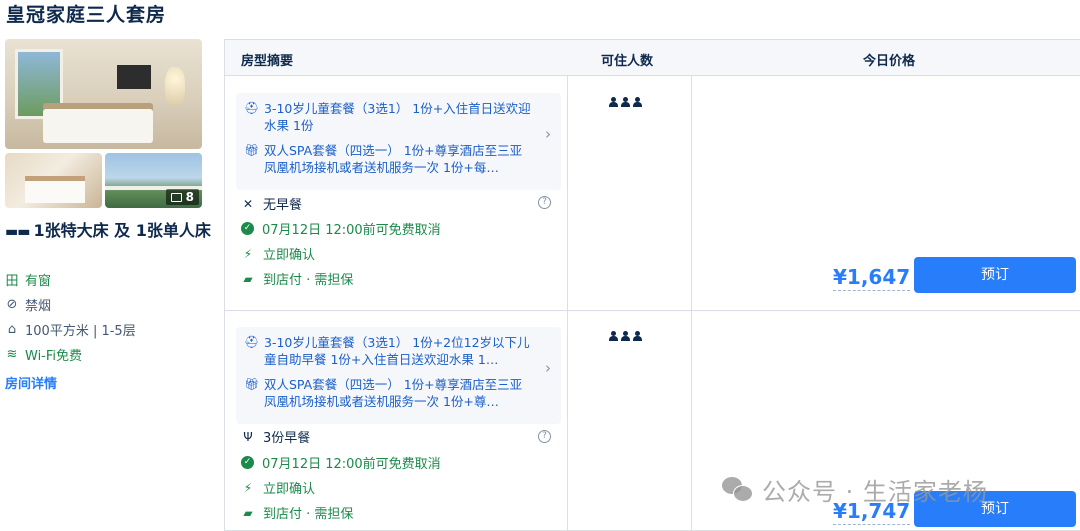 This screenshot has width=1080, height=531. What do you see at coordinates (627, 61) in the screenshot?
I see `header-occupancy: 可住人数` at bounding box center [627, 61].